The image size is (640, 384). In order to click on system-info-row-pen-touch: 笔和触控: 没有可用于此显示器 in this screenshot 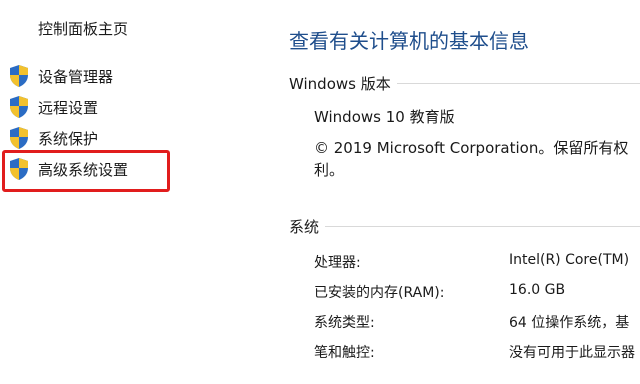, I will do `click(477, 353)`.